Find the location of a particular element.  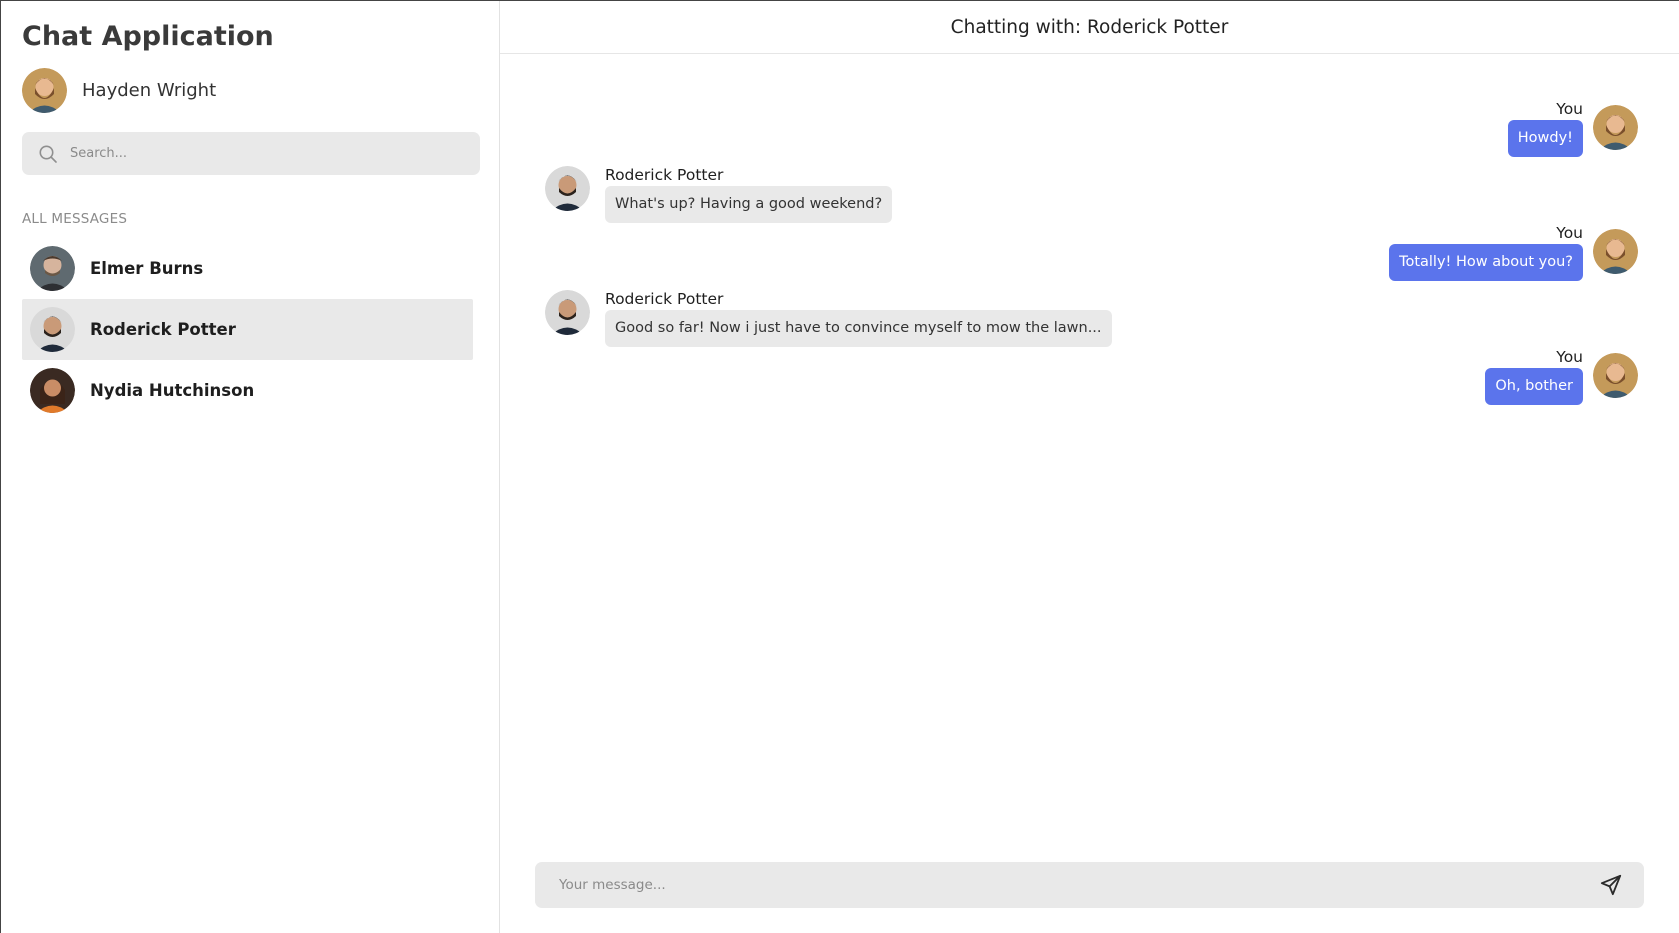

conversation-name: Roderick Potter is located at coordinates (163, 329).